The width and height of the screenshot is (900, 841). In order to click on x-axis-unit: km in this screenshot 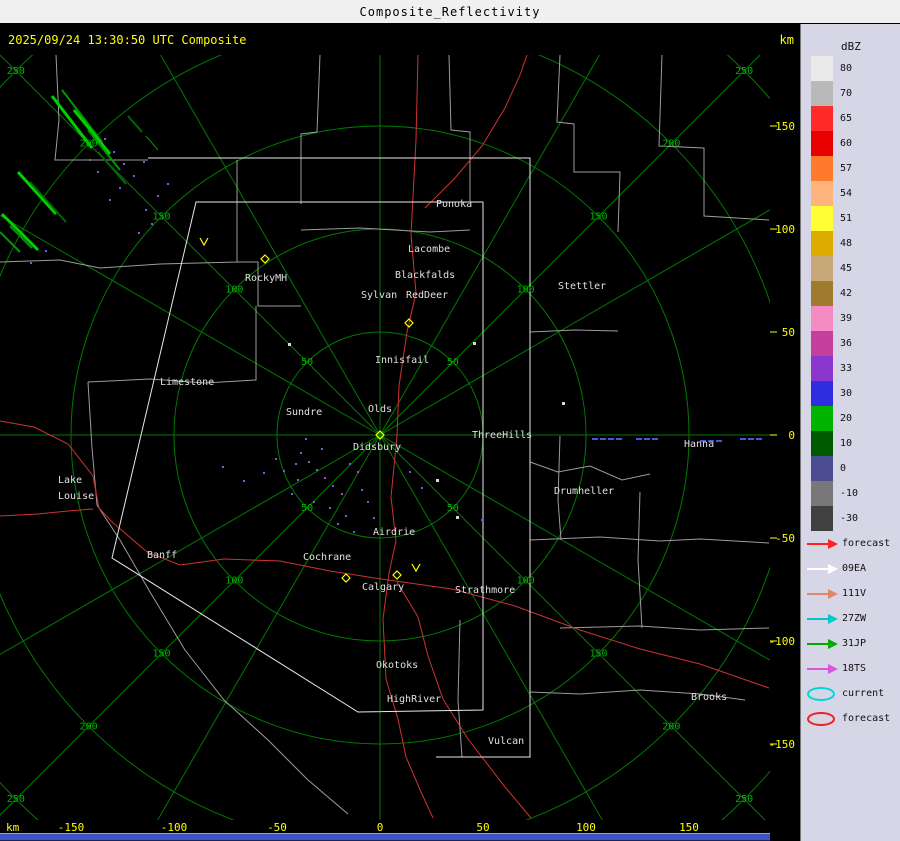, I will do `click(13, 827)`.